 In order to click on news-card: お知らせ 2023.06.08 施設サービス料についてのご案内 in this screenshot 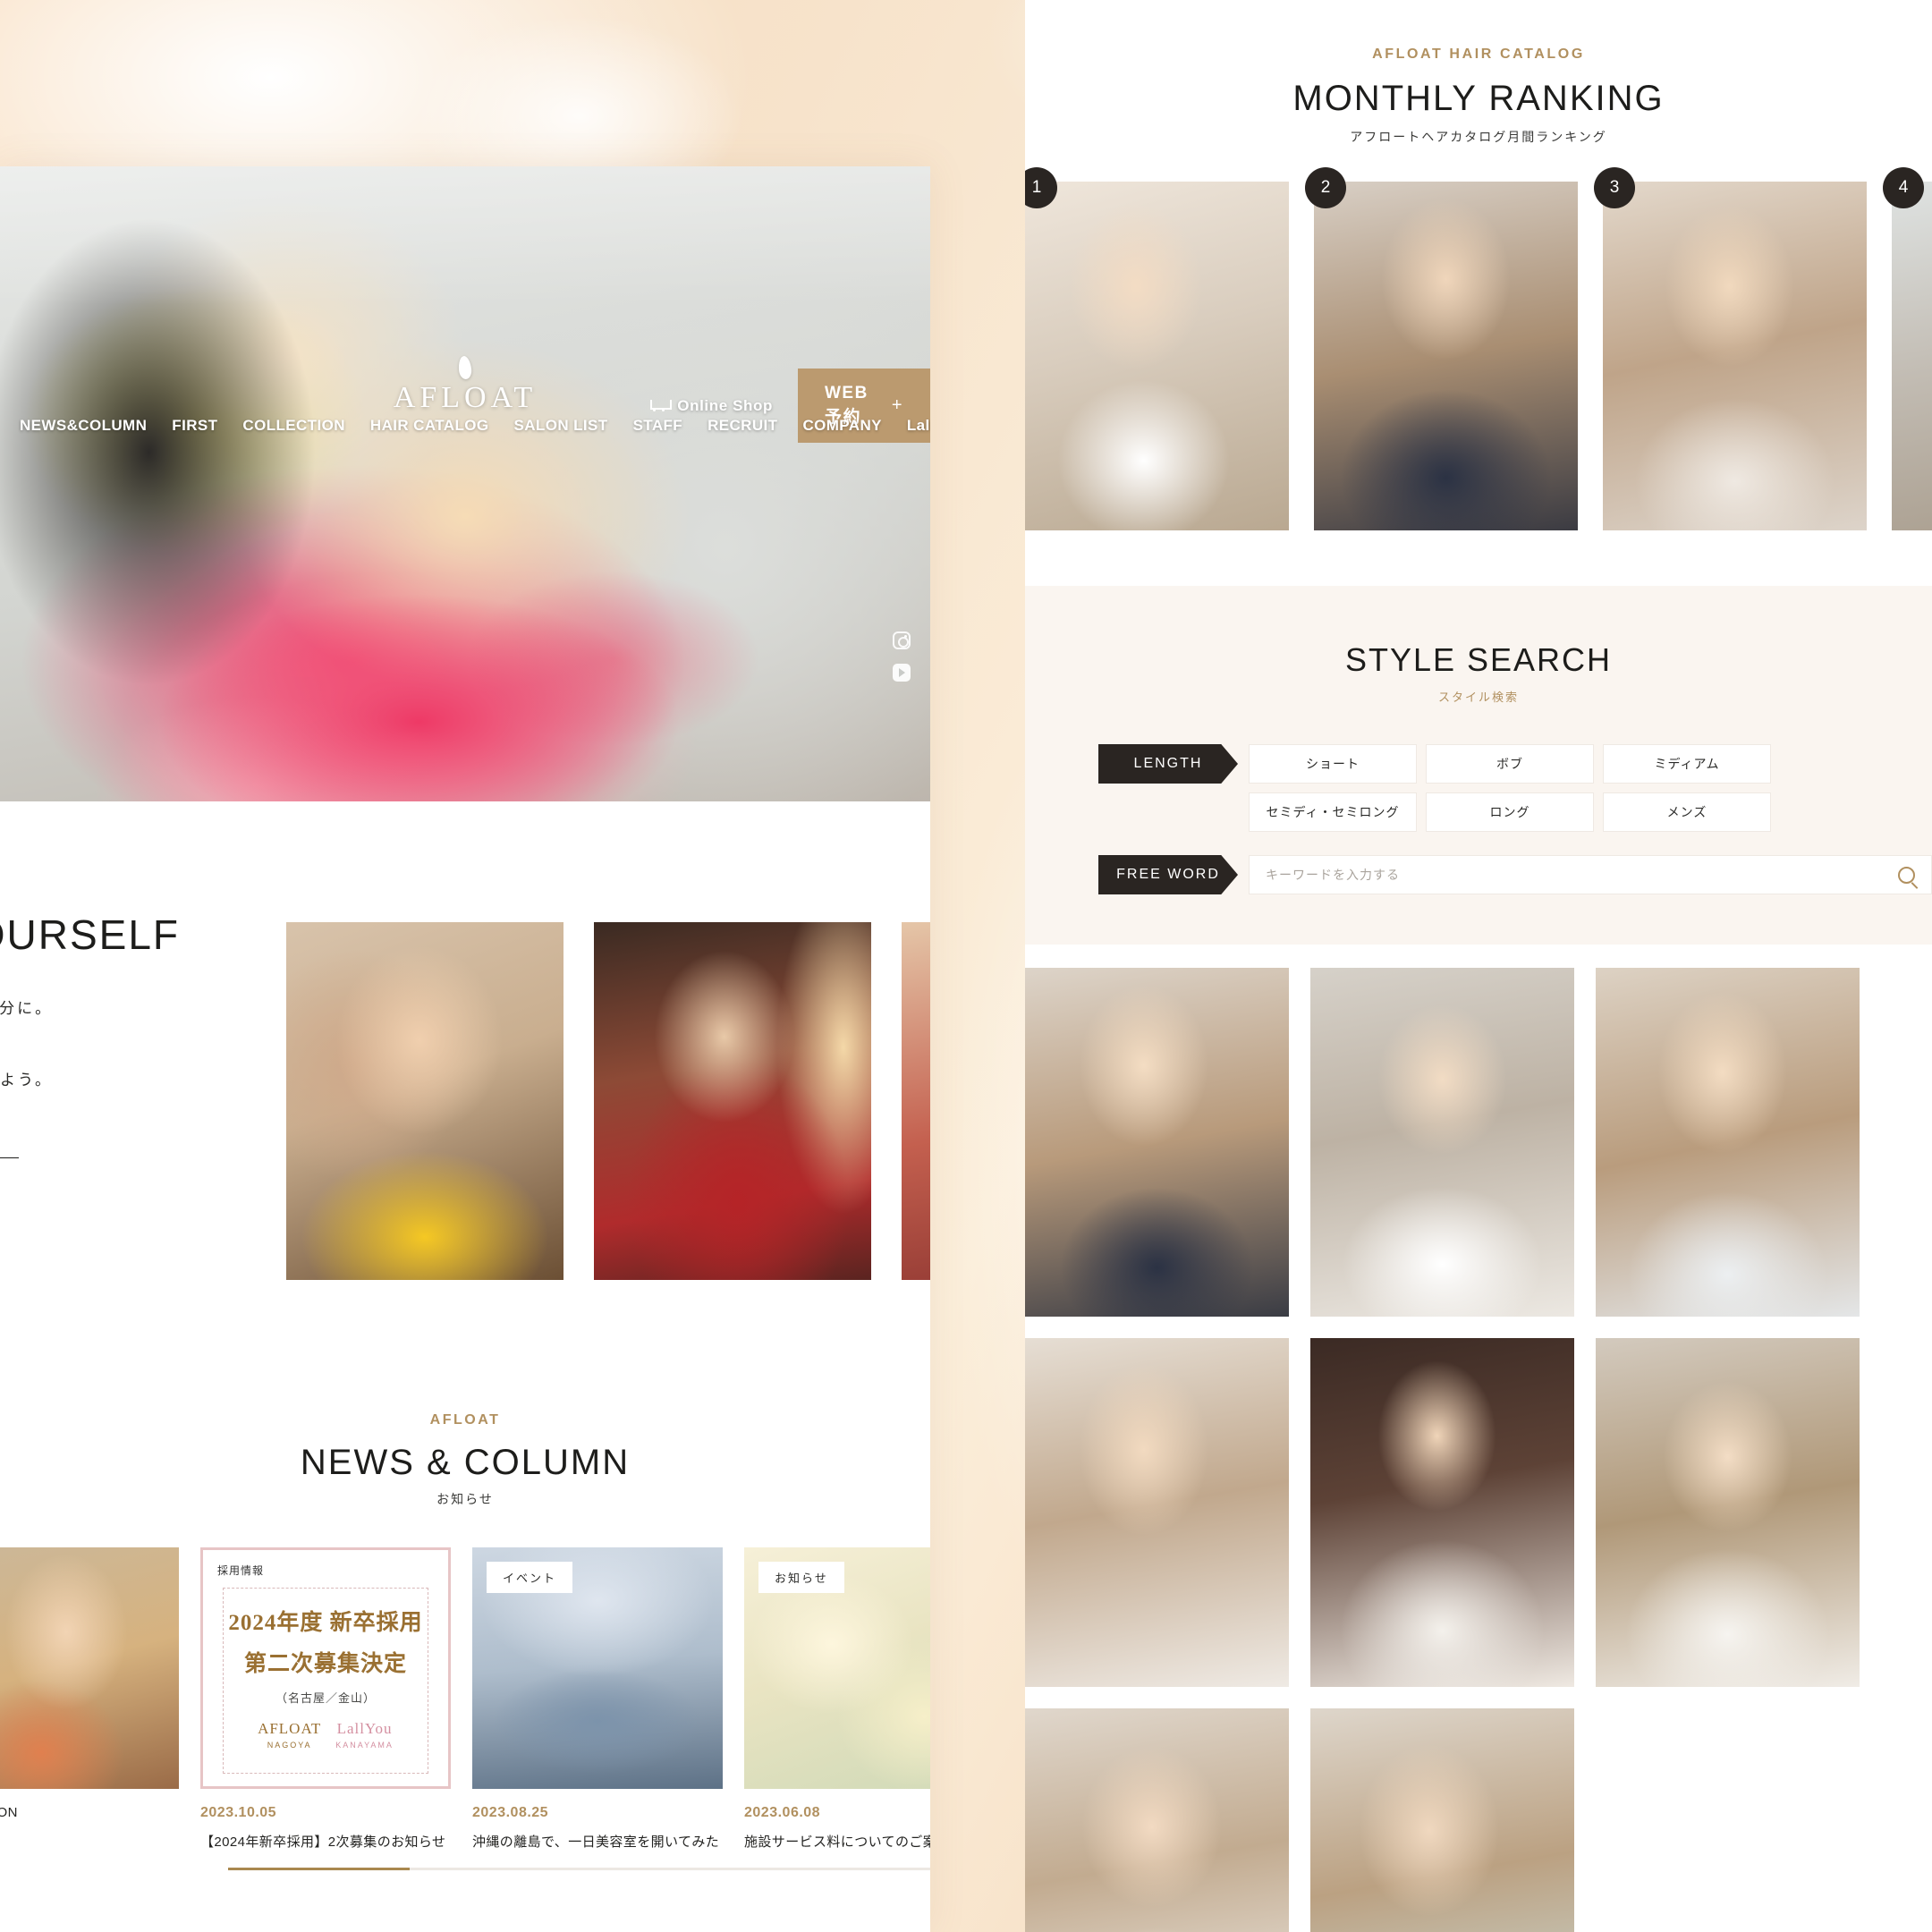, I will do `click(837, 1699)`.